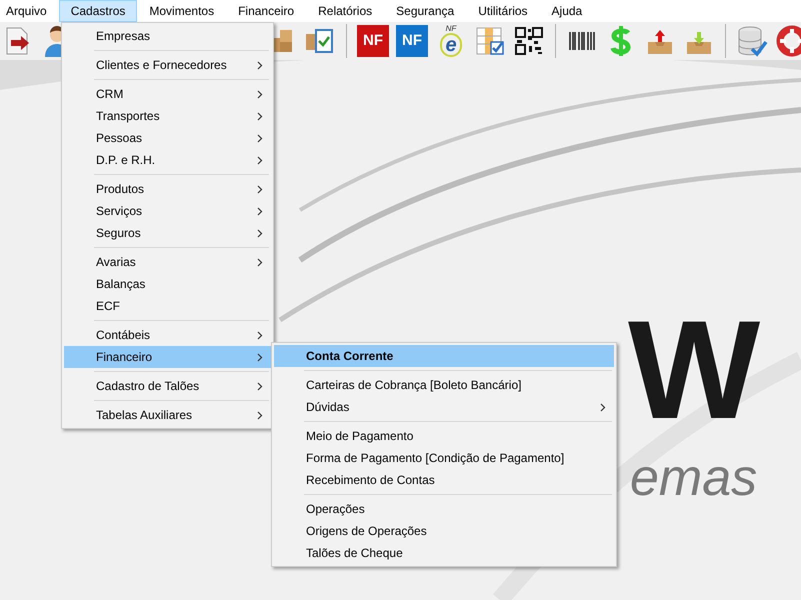  Describe the element at coordinates (181, 11) in the screenshot. I see `menu-bar-item: Movimentos` at that location.